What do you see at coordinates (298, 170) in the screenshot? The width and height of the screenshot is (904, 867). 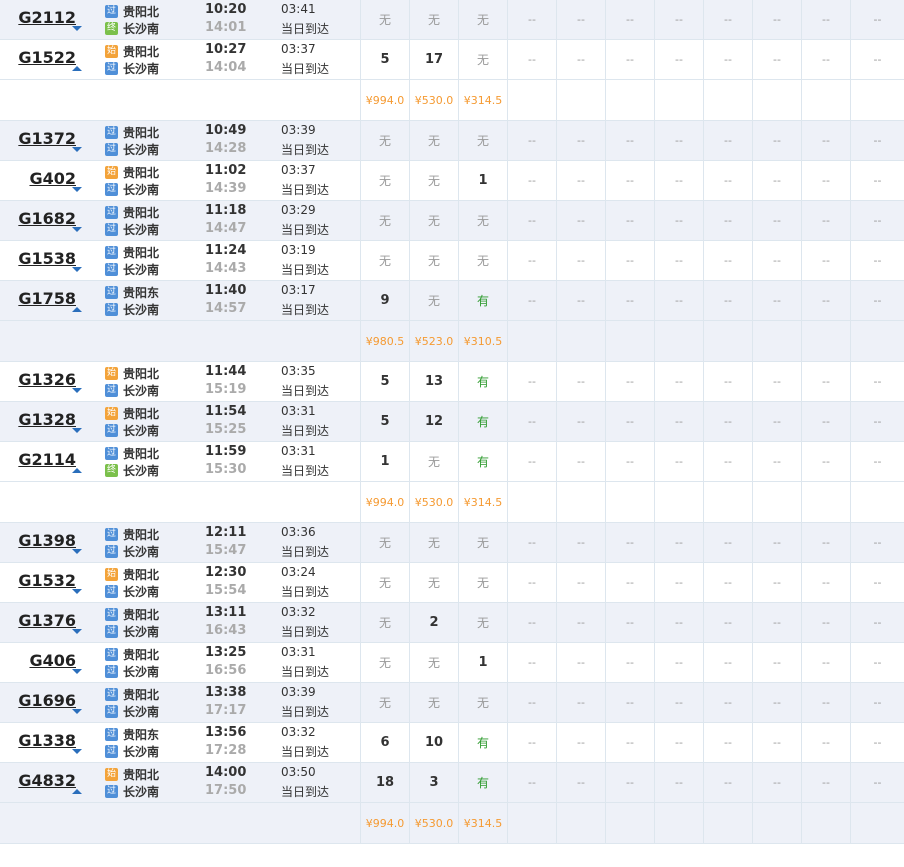 I see `duration: 03:37` at bounding box center [298, 170].